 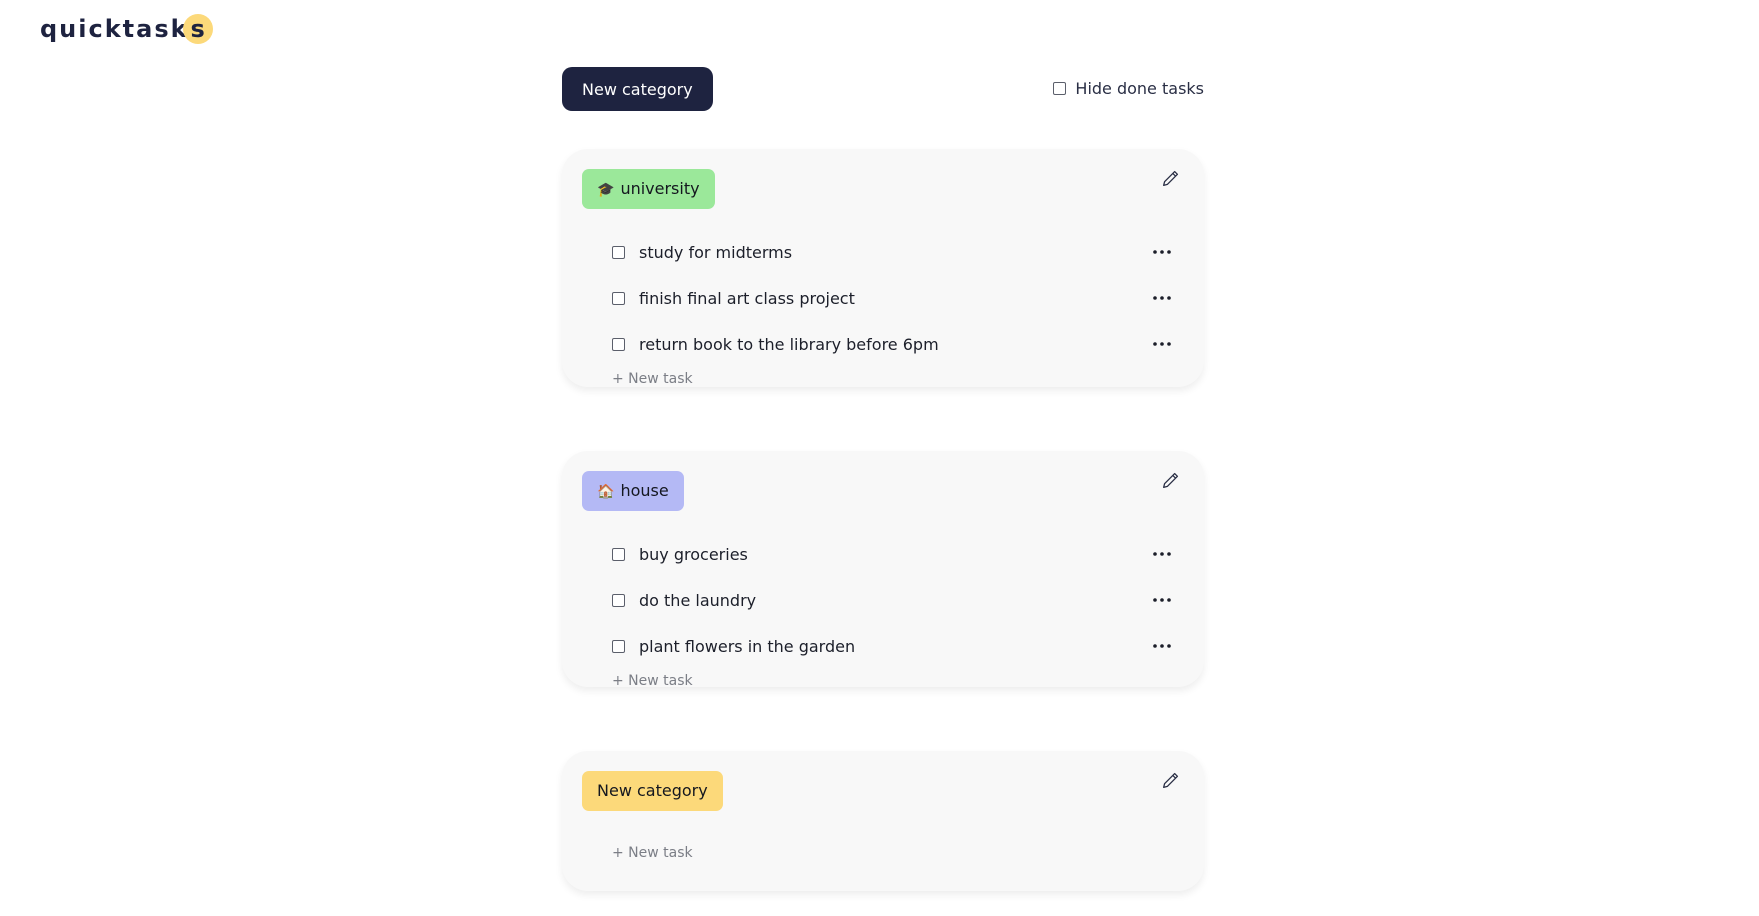 I want to click on hide-done-label: Hide done tasks, so click(x=1139, y=88).